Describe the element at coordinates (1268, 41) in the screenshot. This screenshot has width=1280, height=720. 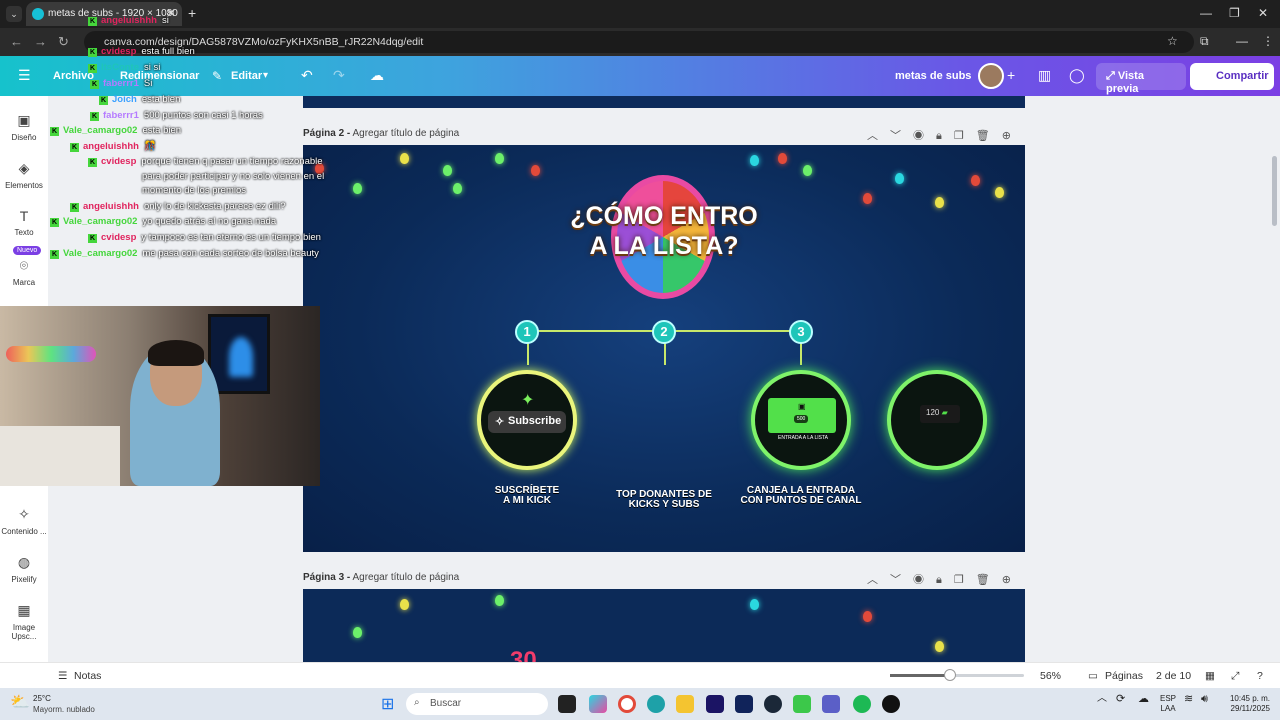
I see `more-icon: ⋮` at that location.